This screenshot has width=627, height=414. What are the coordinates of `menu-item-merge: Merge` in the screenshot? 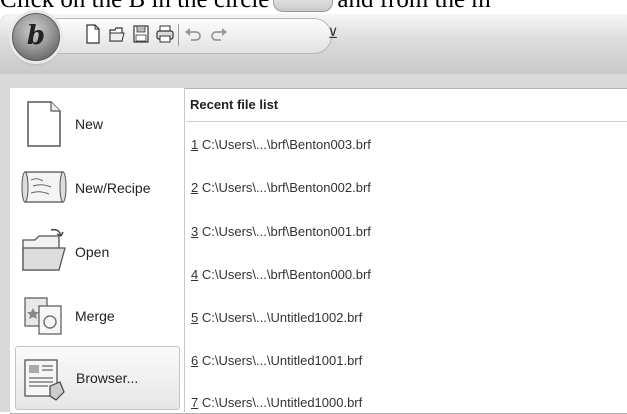 It's located at (97, 316).